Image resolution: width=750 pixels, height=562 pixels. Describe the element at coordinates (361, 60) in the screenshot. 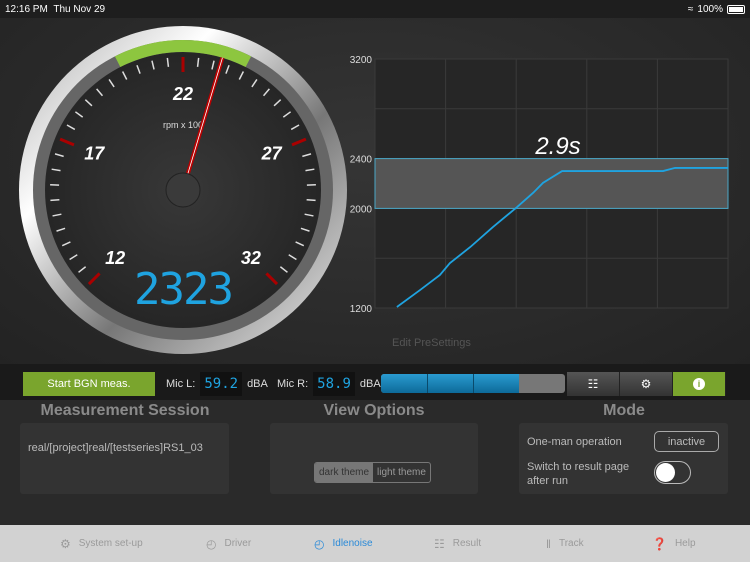

I see `y-tick-label: 3200` at that location.